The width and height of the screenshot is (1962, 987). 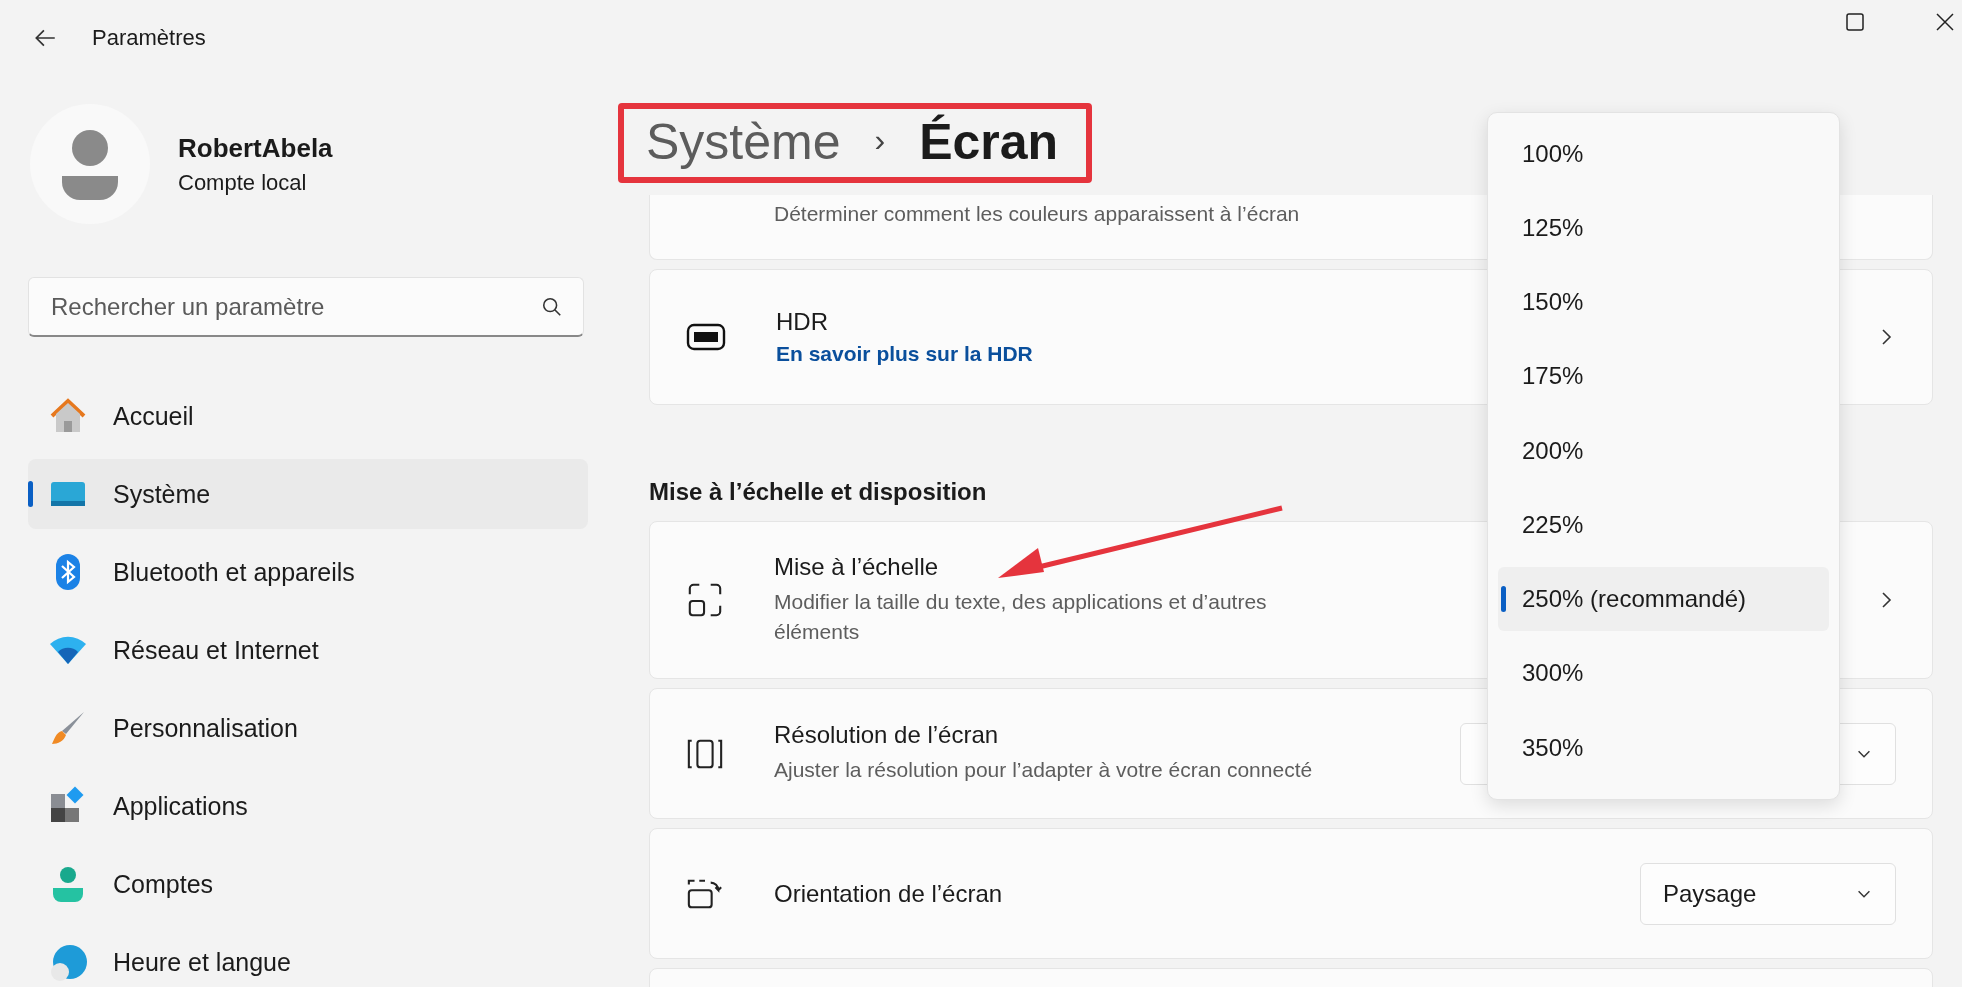 What do you see at coordinates (904, 354) in the screenshot?
I see `learn-more-link: En savoir plus sur la HDR` at bounding box center [904, 354].